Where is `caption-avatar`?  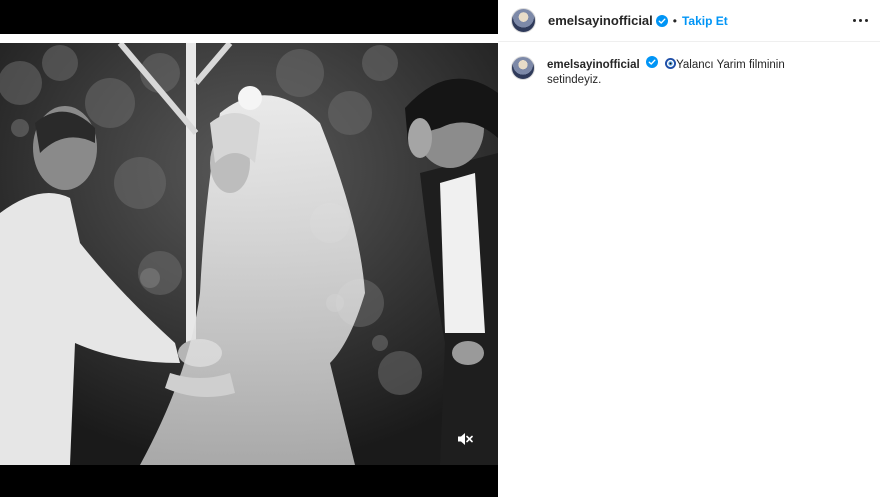
caption-avatar is located at coordinates (523, 68).